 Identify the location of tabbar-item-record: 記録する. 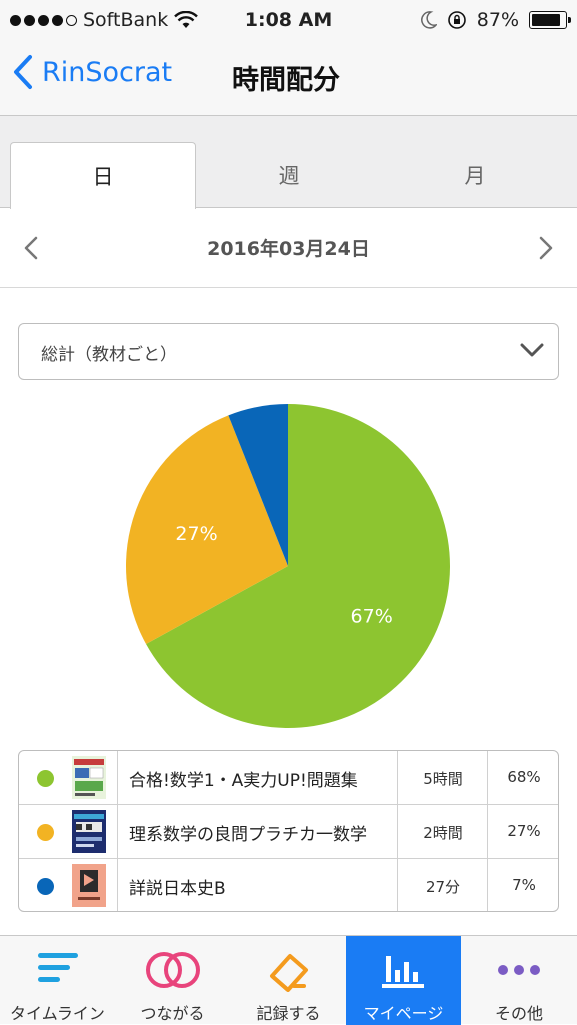
(288, 980).